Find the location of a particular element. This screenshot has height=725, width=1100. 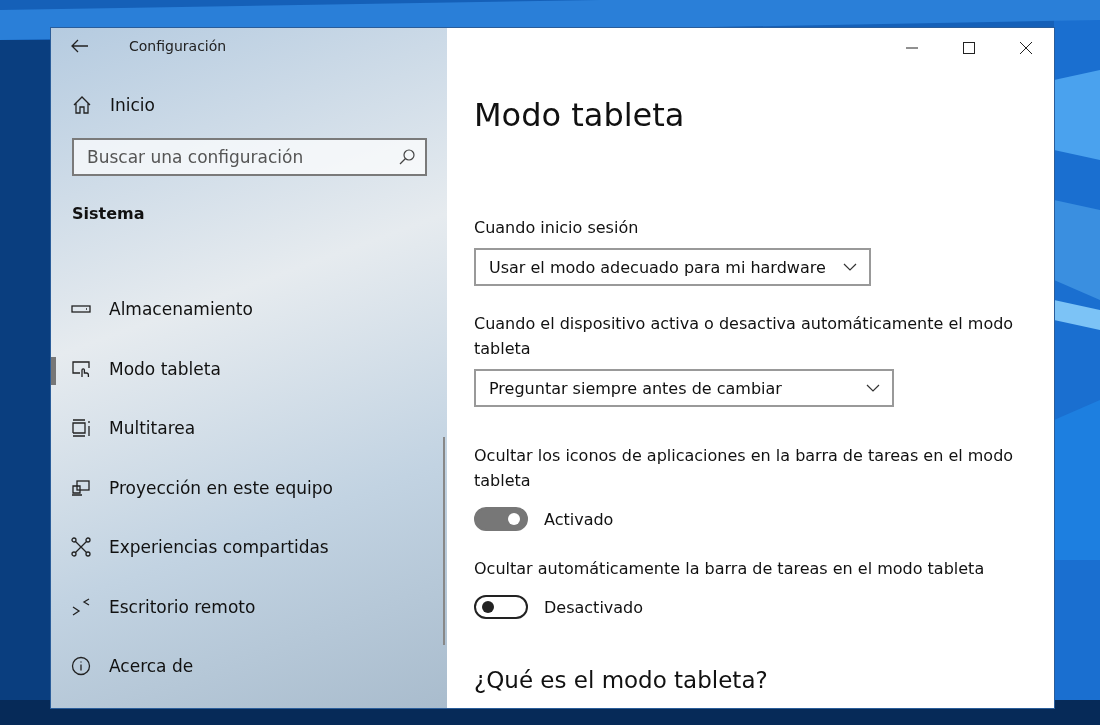

dropdown: Preguntar siempre antes de cambiar is located at coordinates (684, 388).